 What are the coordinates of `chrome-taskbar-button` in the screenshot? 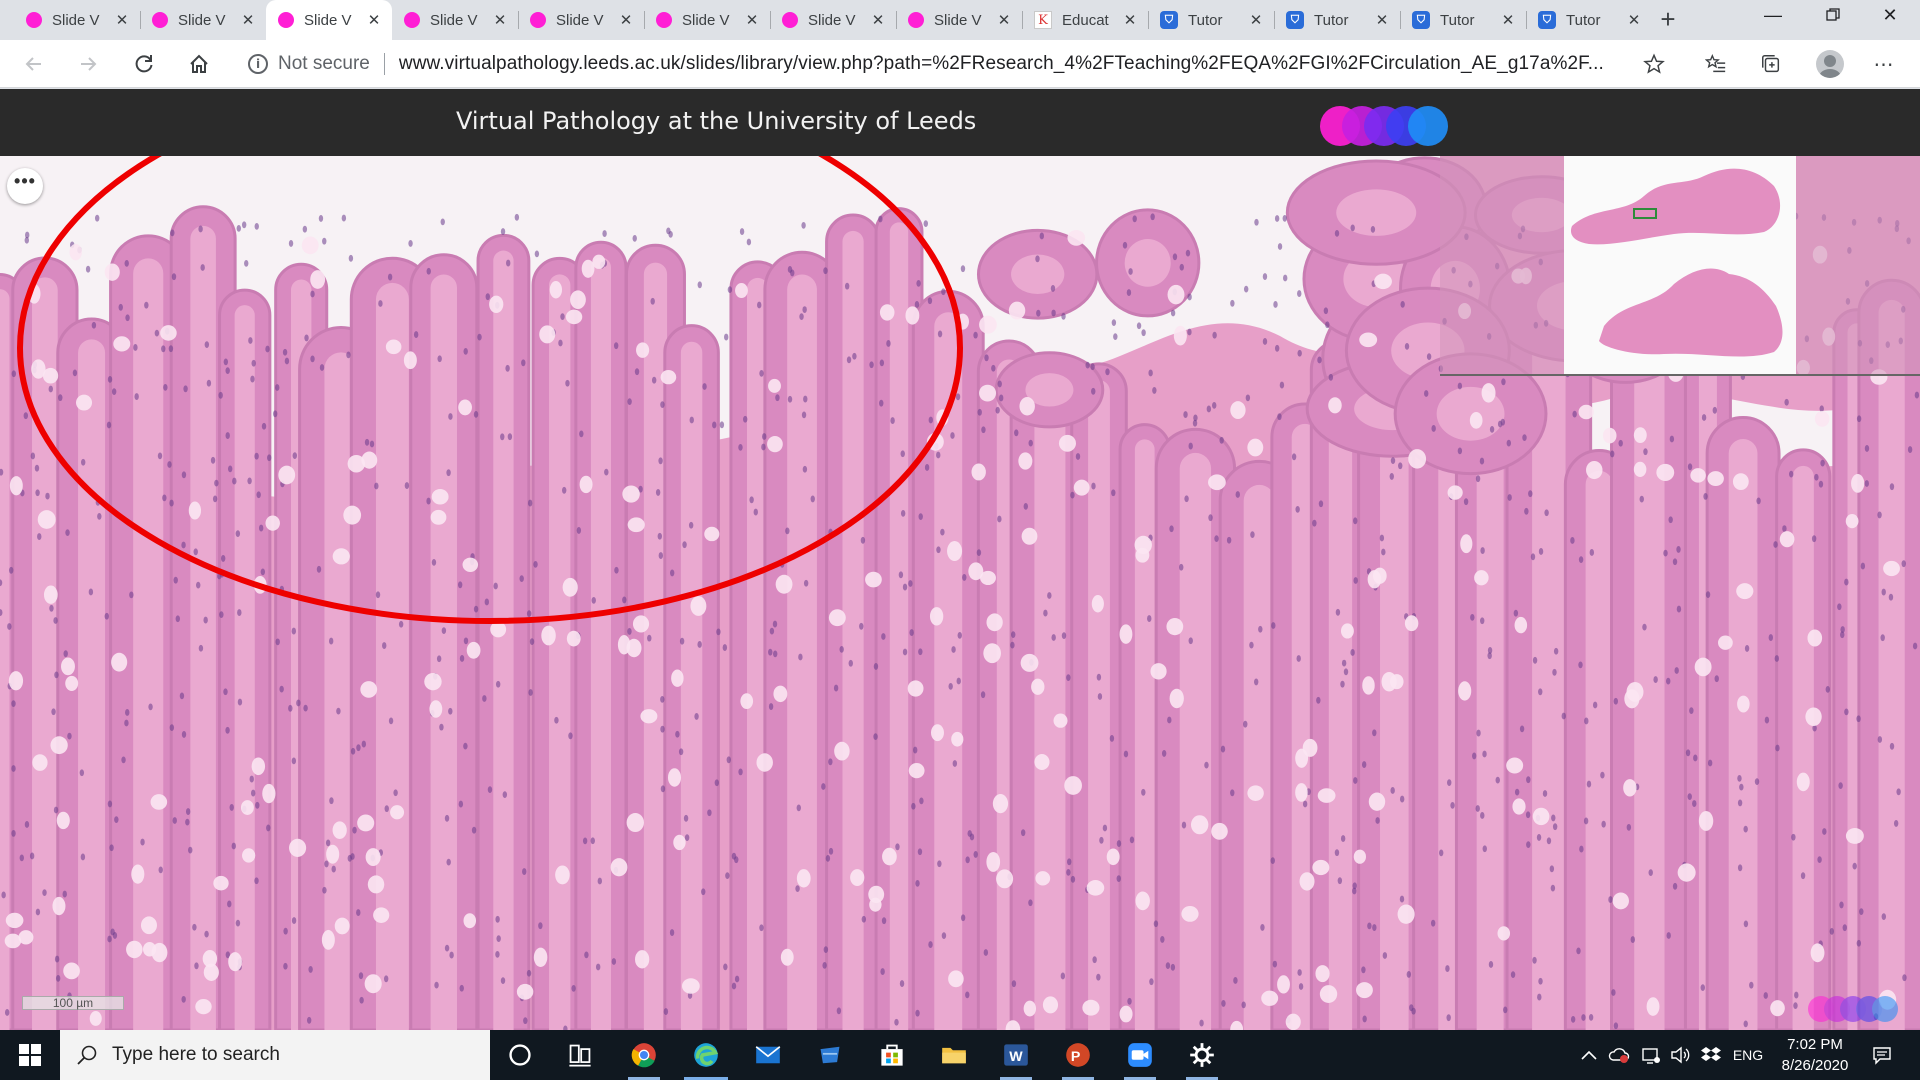 It's located at (644, 1055).